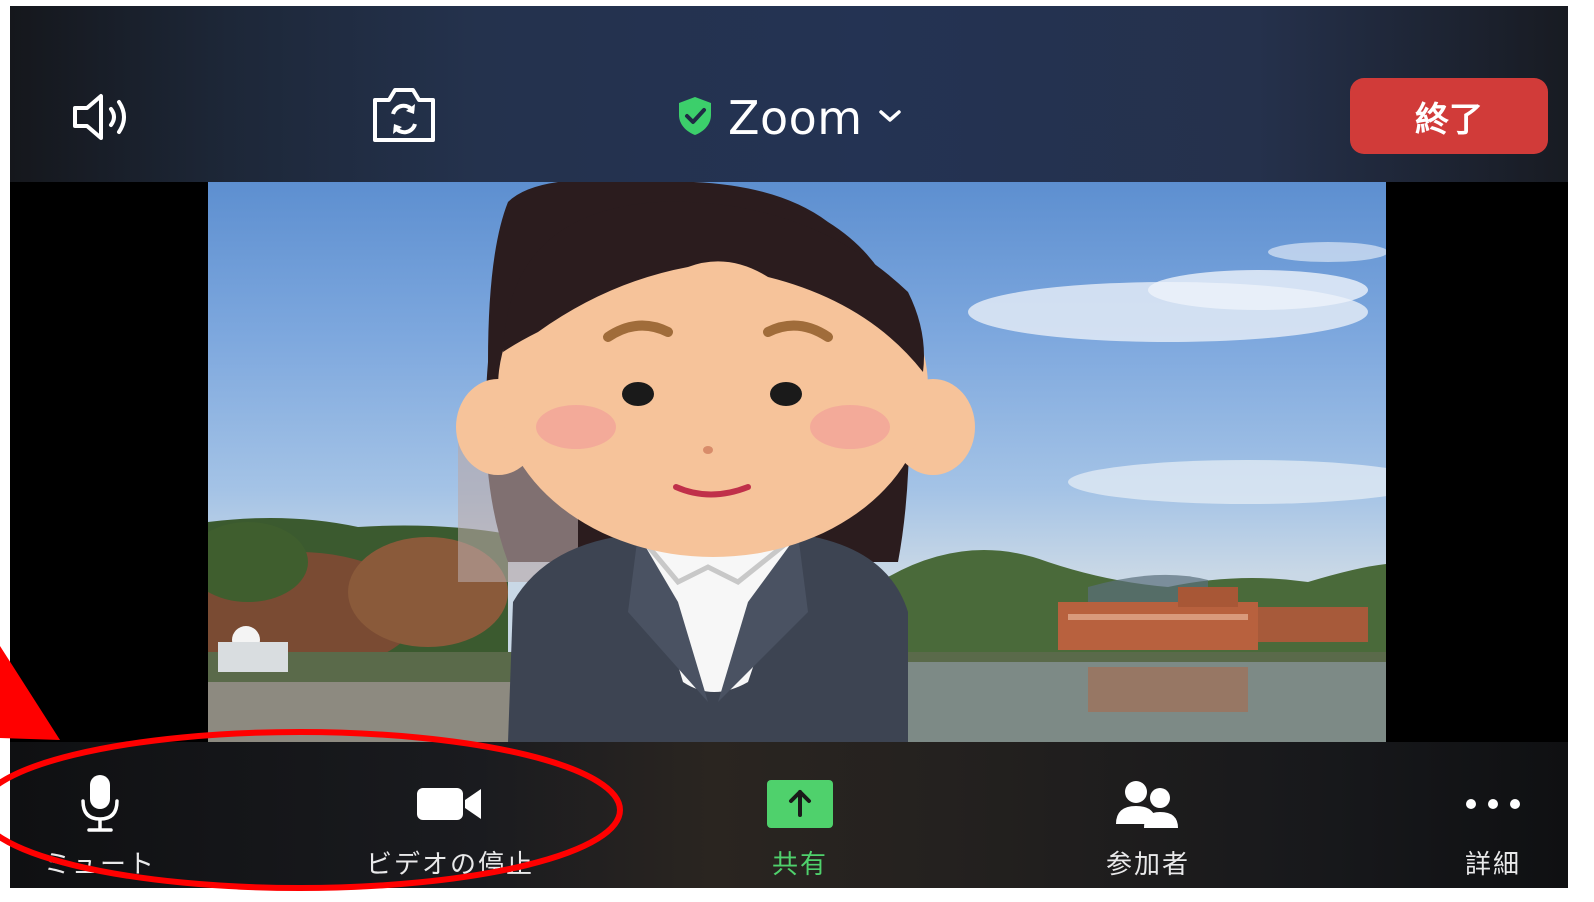 The height and width of the screenshot is (902, 1594). Describe the element at coordinates (890, 118) in the screenshot. I see `chevron-down-icon` at that location.